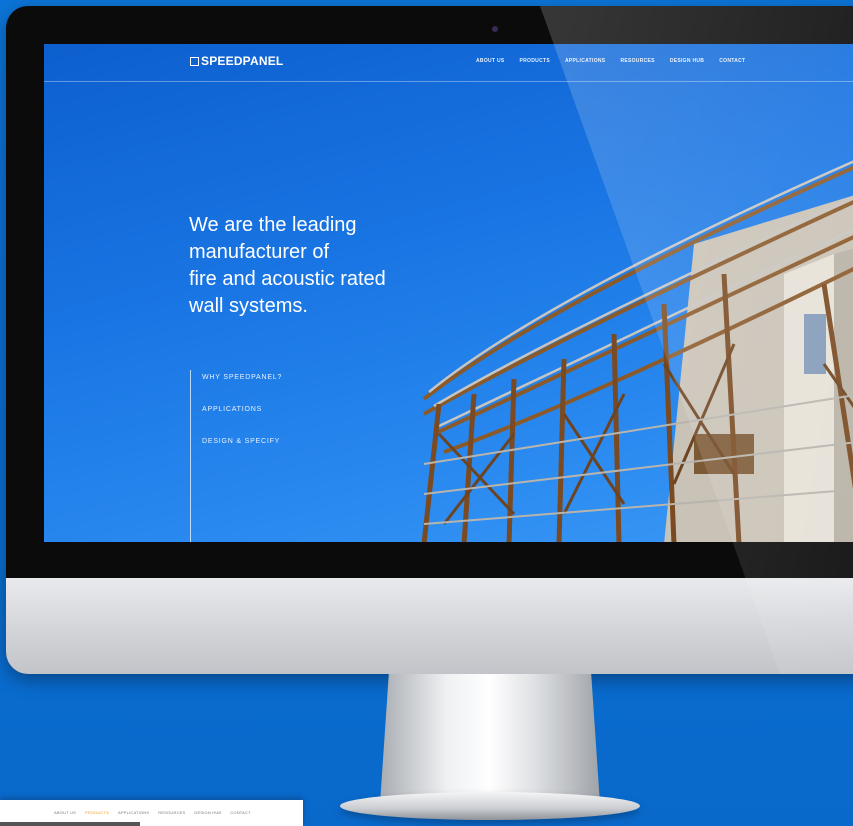  Describe the element at coordinates (429, 626) in the screenshot. I see `monitor-chin` at that location.